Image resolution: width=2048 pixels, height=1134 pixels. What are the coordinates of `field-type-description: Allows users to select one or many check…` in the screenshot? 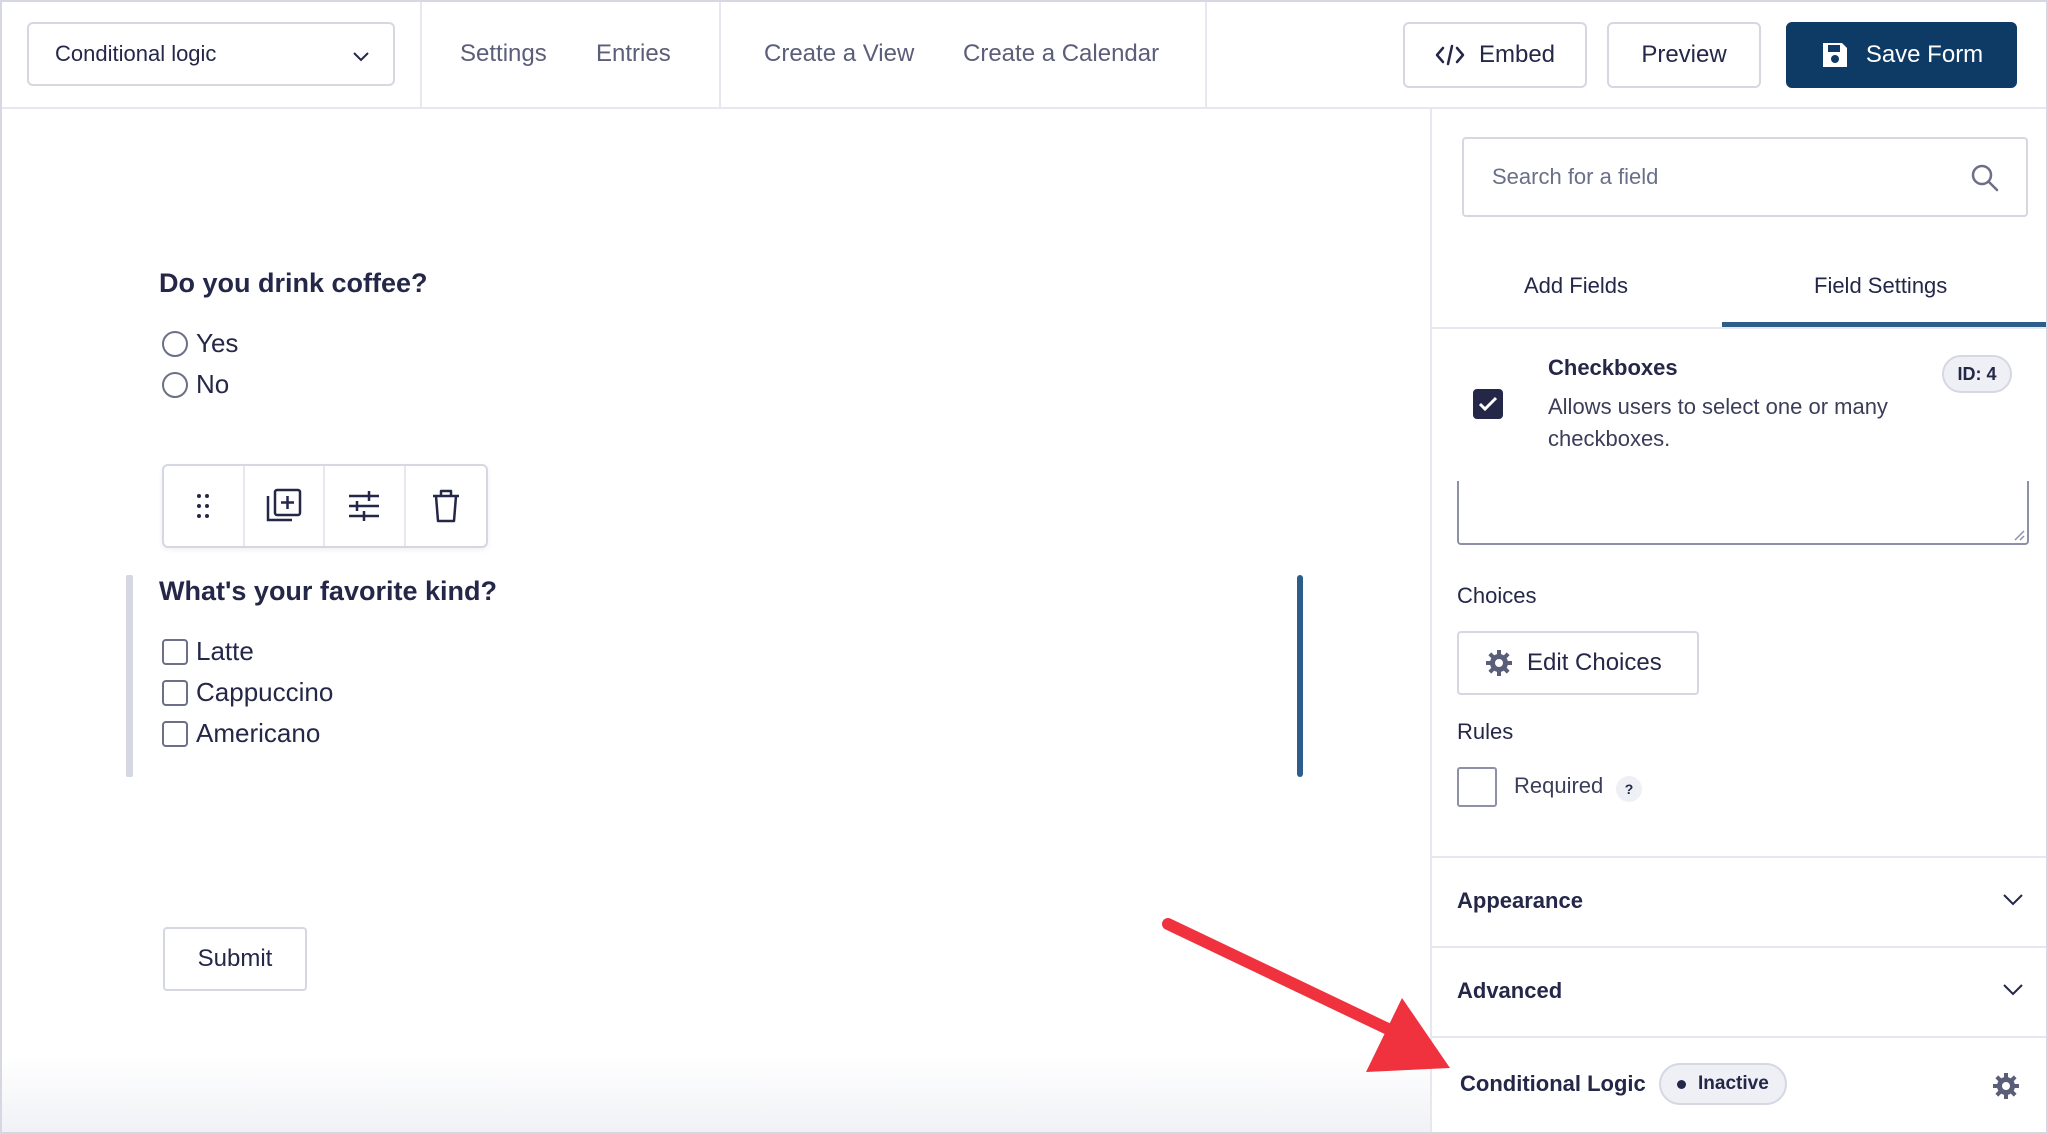 It's located at (1718, 422).